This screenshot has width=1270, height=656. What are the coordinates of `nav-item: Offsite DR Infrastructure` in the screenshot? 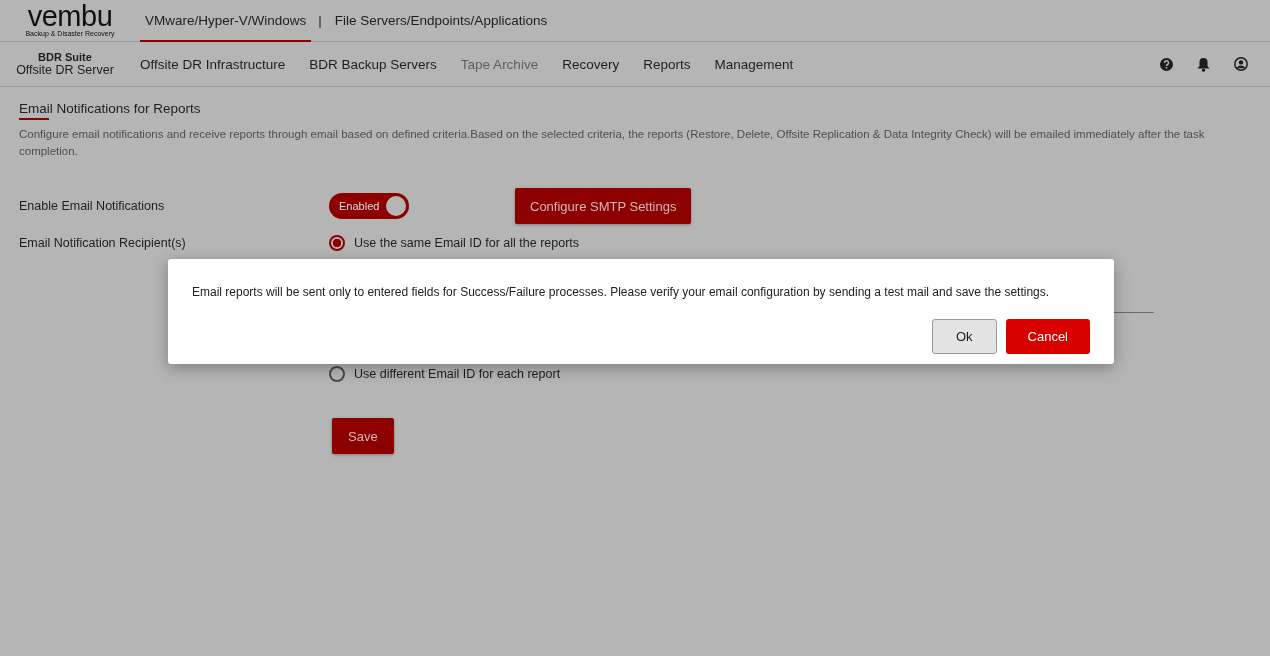 It's located at (213, 64).